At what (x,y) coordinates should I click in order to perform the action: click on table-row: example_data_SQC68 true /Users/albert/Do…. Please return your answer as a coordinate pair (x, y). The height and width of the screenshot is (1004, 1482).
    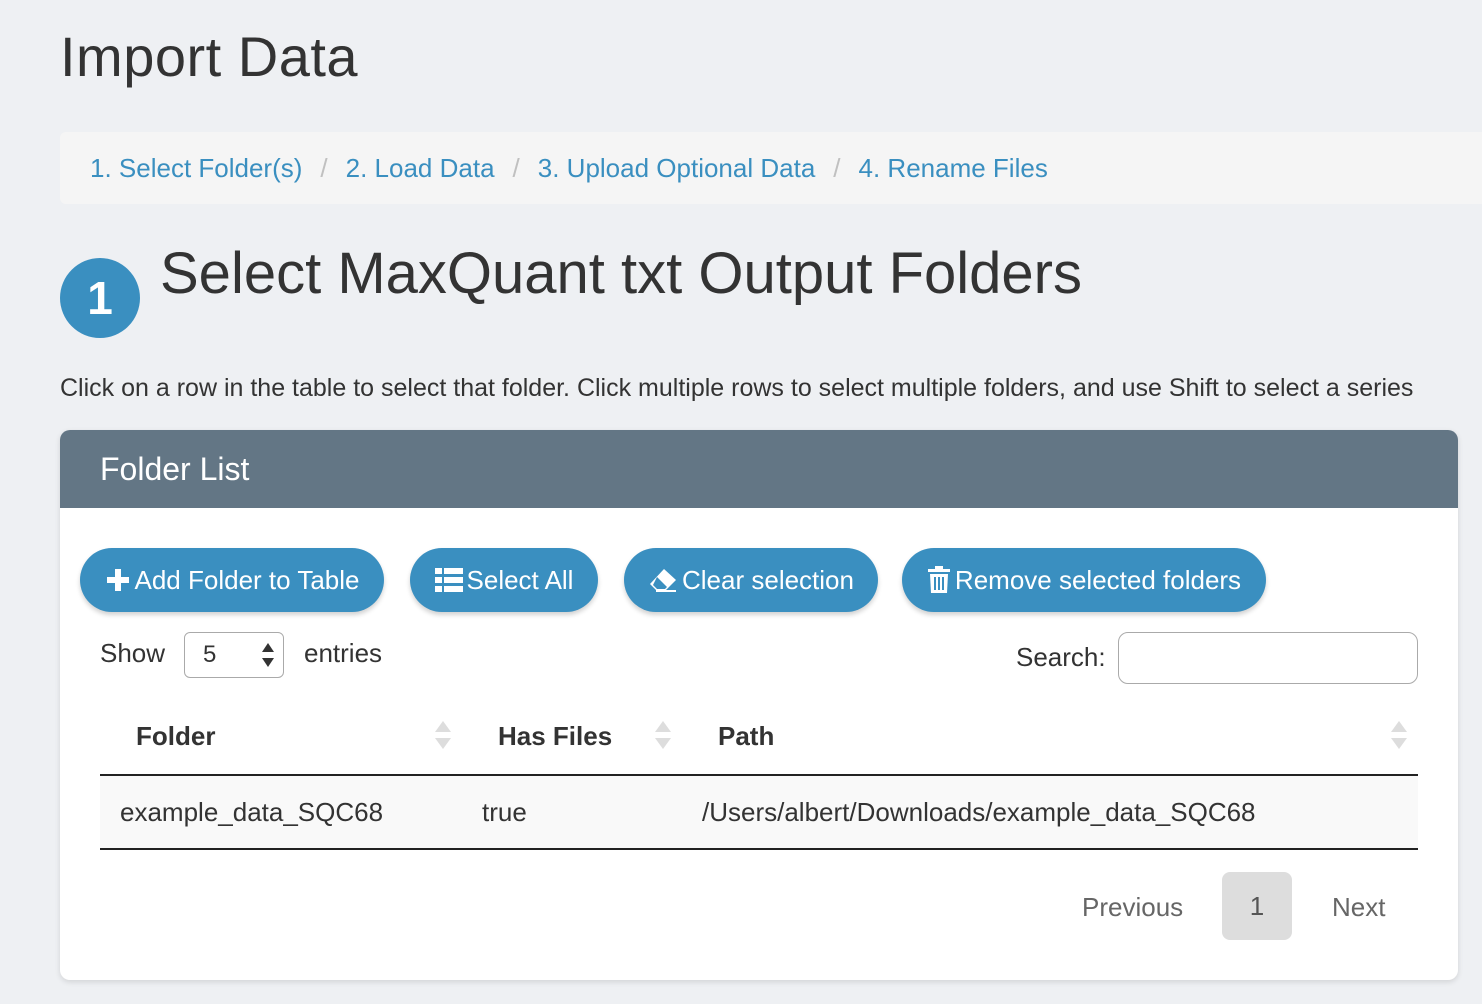
    Looking at the image, I should click on (759, 813).